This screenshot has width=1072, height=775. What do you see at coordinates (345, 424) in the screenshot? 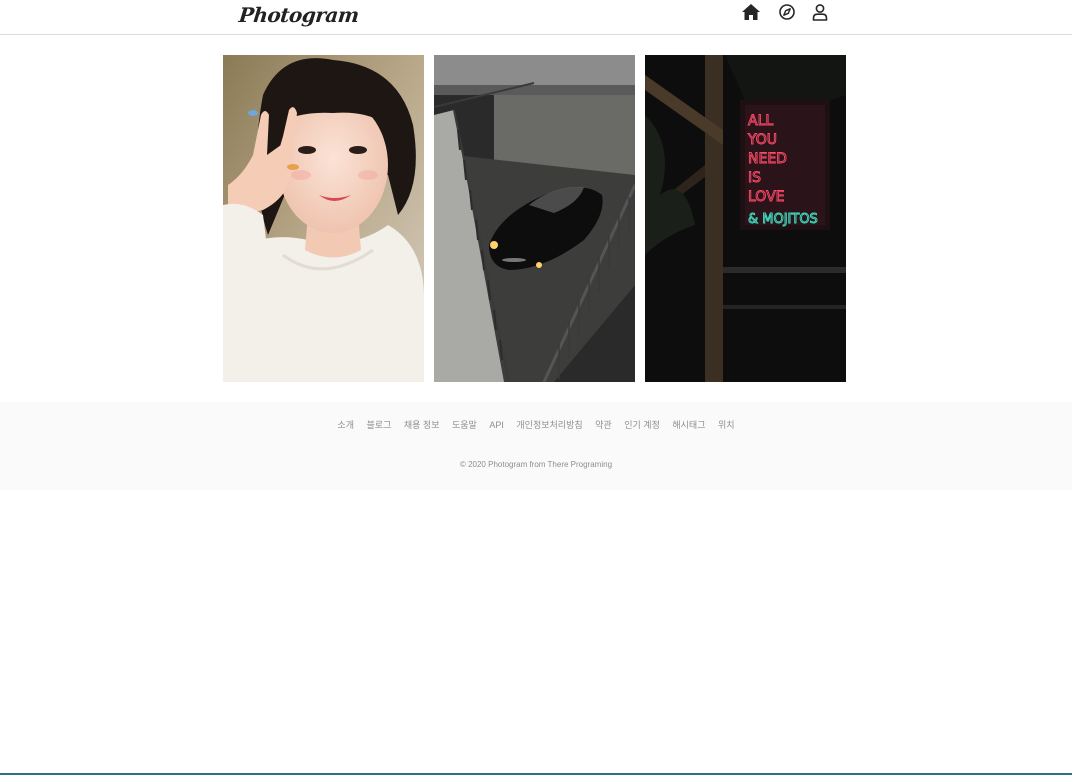
I see `footer-link-about: 소개` at bounding box center [345, 424].